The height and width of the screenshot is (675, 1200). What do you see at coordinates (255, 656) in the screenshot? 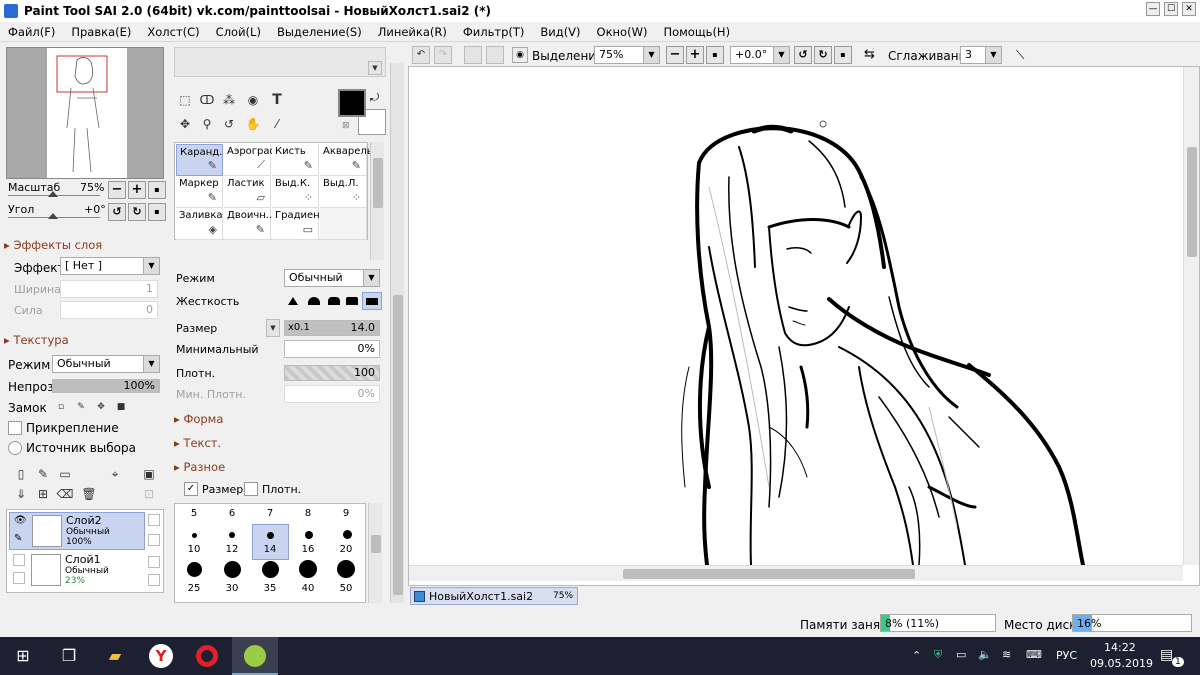
I see `painttool-sai-icon` at bounding box center [255, 656].